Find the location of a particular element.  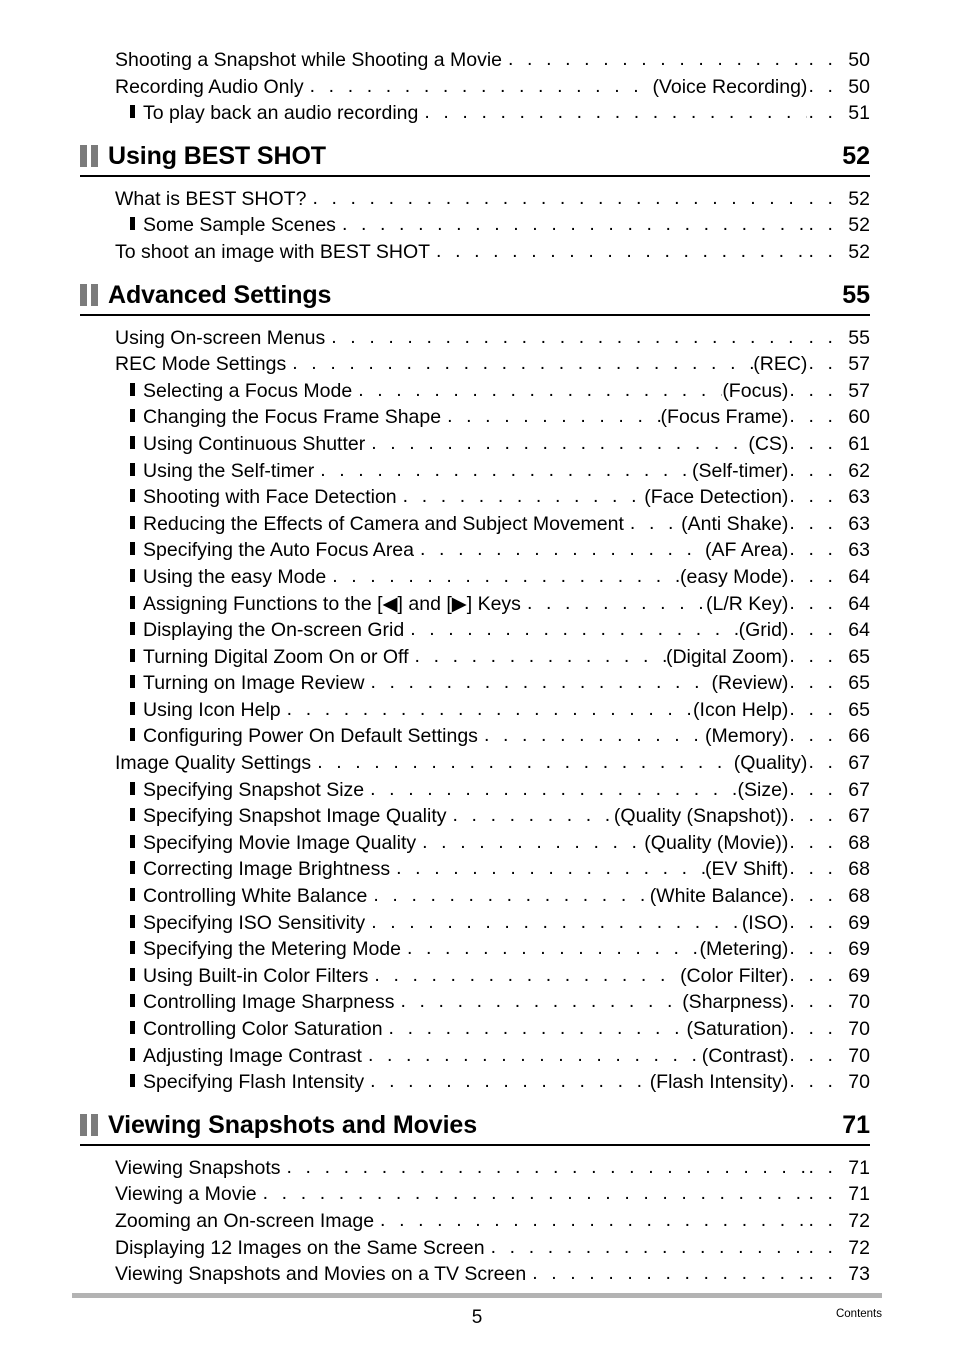

toc-entry-qualifier: (Self-timer) is located at coordinates (740, 470).